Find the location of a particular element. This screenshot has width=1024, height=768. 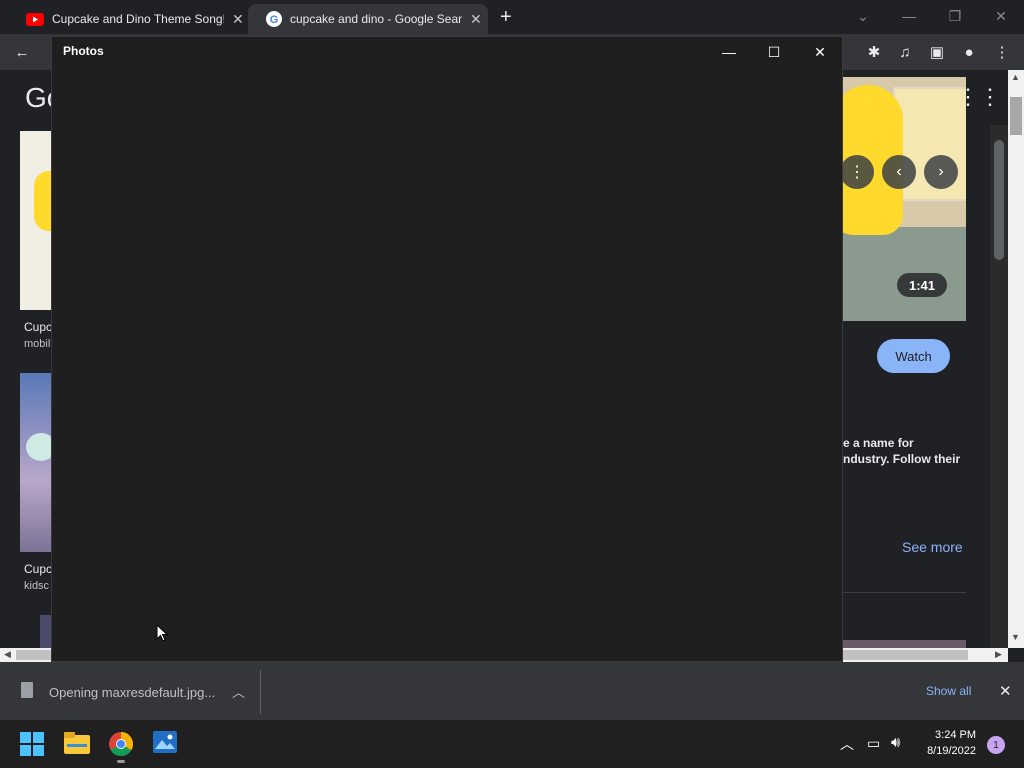

tab-youtube: Cupcake and Dino Theme Song! | D ✕ is located at coordinates (128, 19).